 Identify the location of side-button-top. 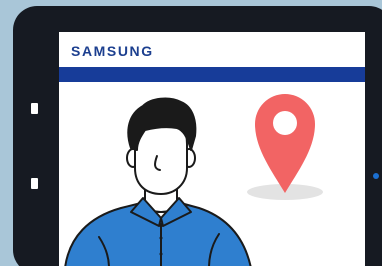
(34, 108).